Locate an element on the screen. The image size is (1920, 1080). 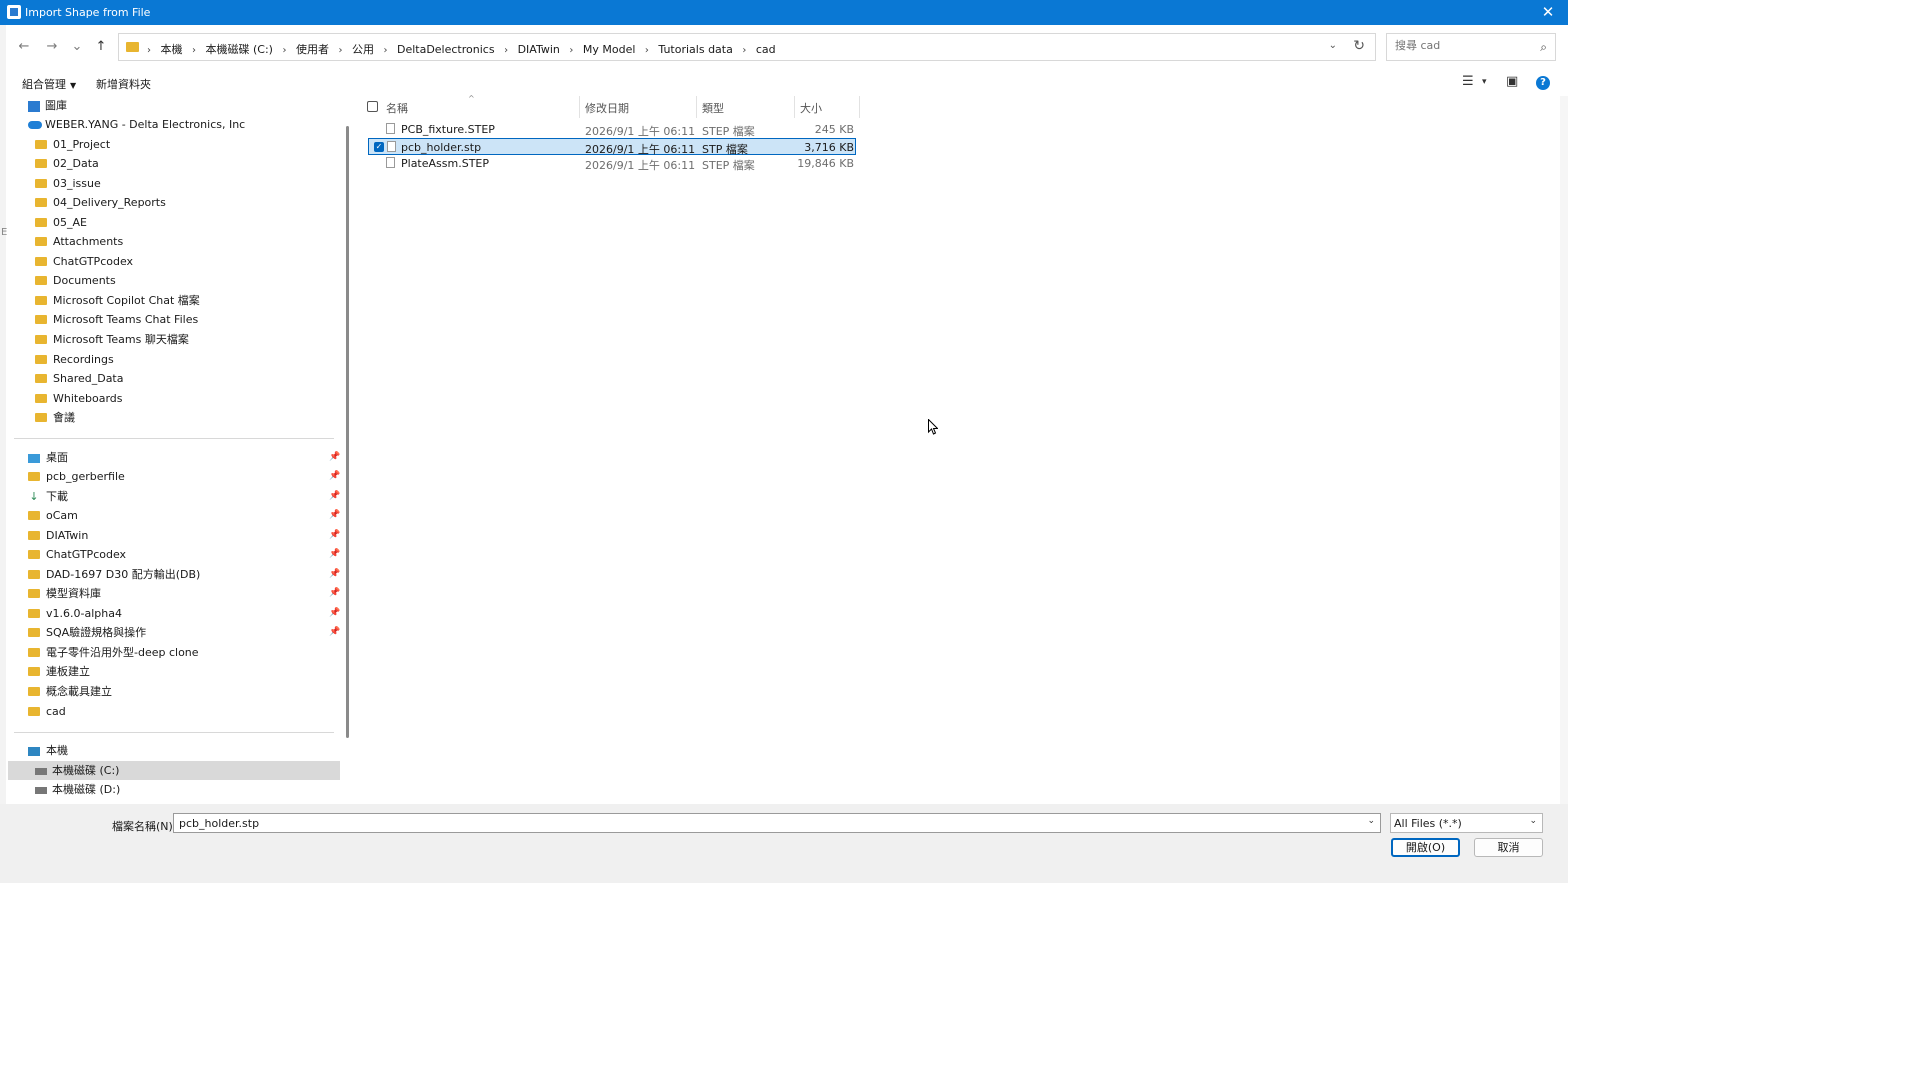
sidebar-item-label: DAD-1697 D30 配方輸出(DB) is located at coordinates (123, 574).